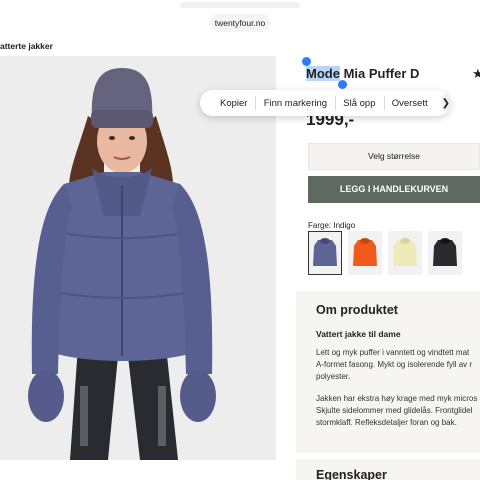  I want to click on color-swatch-indigo, so click(325, 253).